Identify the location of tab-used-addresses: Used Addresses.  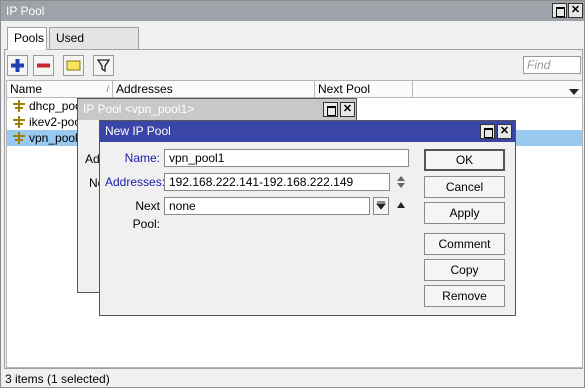
(94, 46).